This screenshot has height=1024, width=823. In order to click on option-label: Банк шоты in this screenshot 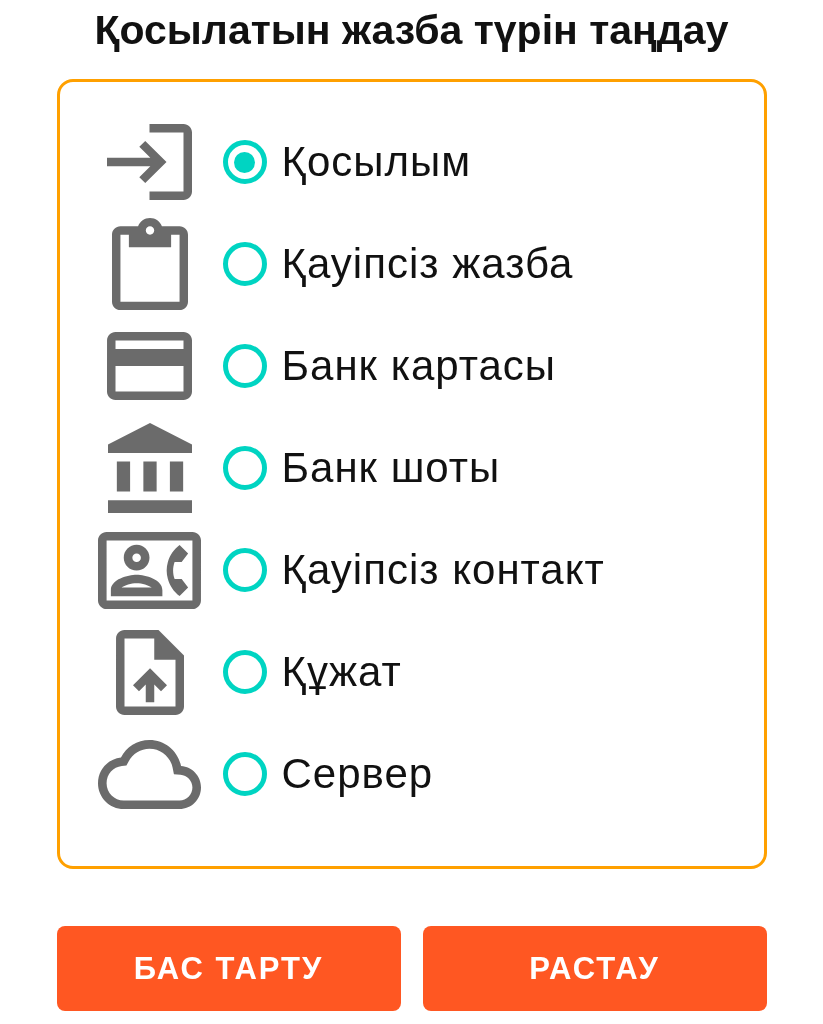, I will do `click(391, 468)`.